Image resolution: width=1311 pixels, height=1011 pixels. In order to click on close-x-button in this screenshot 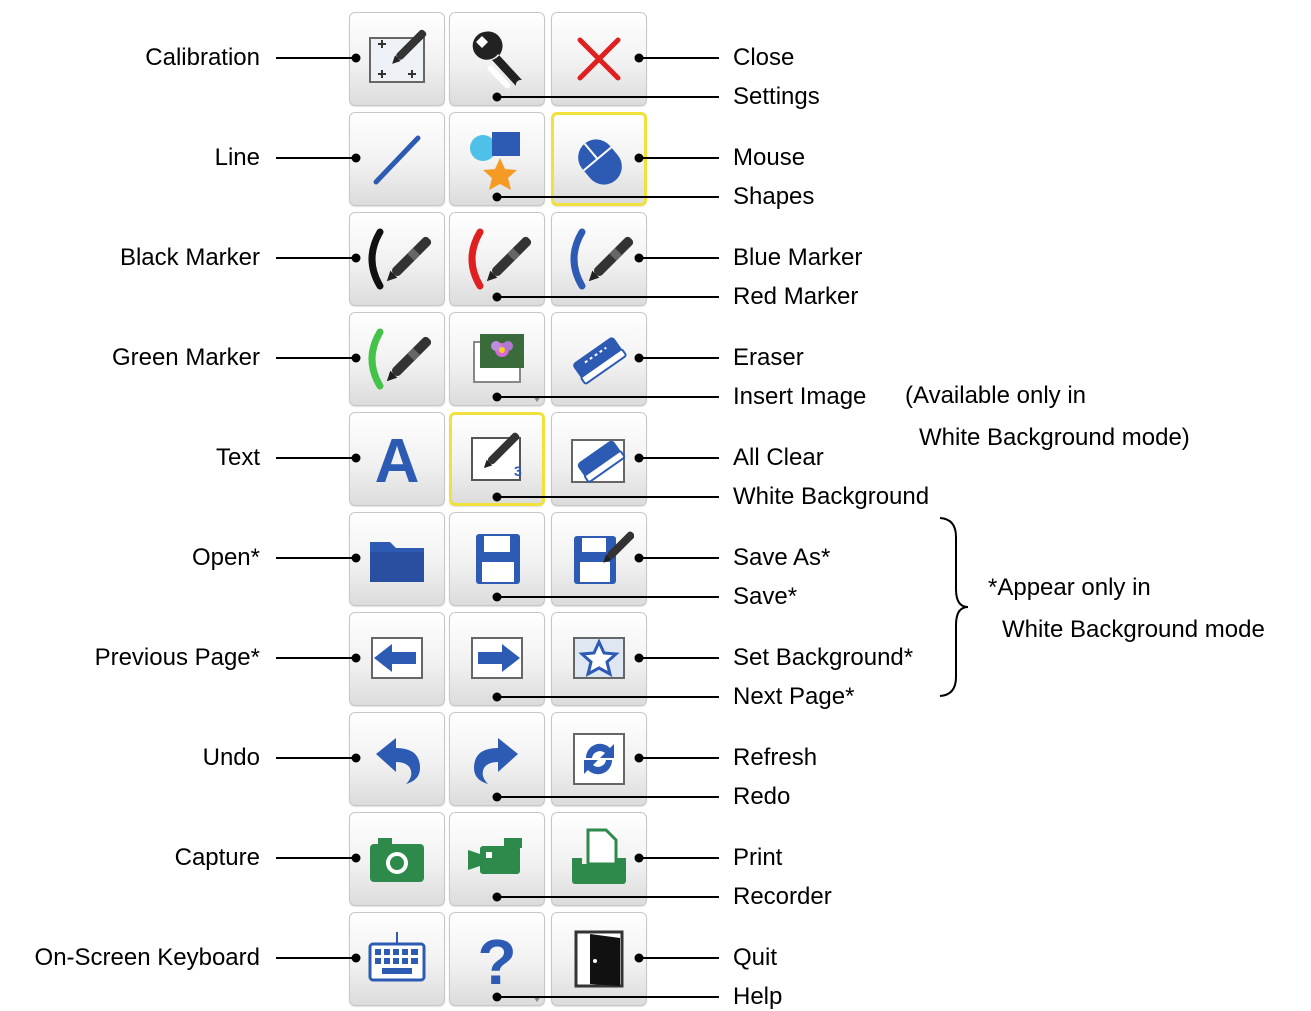, I will do `click(599, 59)`.